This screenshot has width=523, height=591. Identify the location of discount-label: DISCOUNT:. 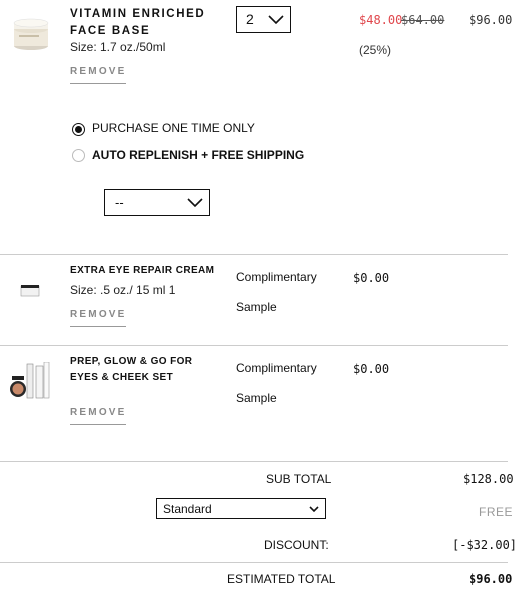
(296, 545).